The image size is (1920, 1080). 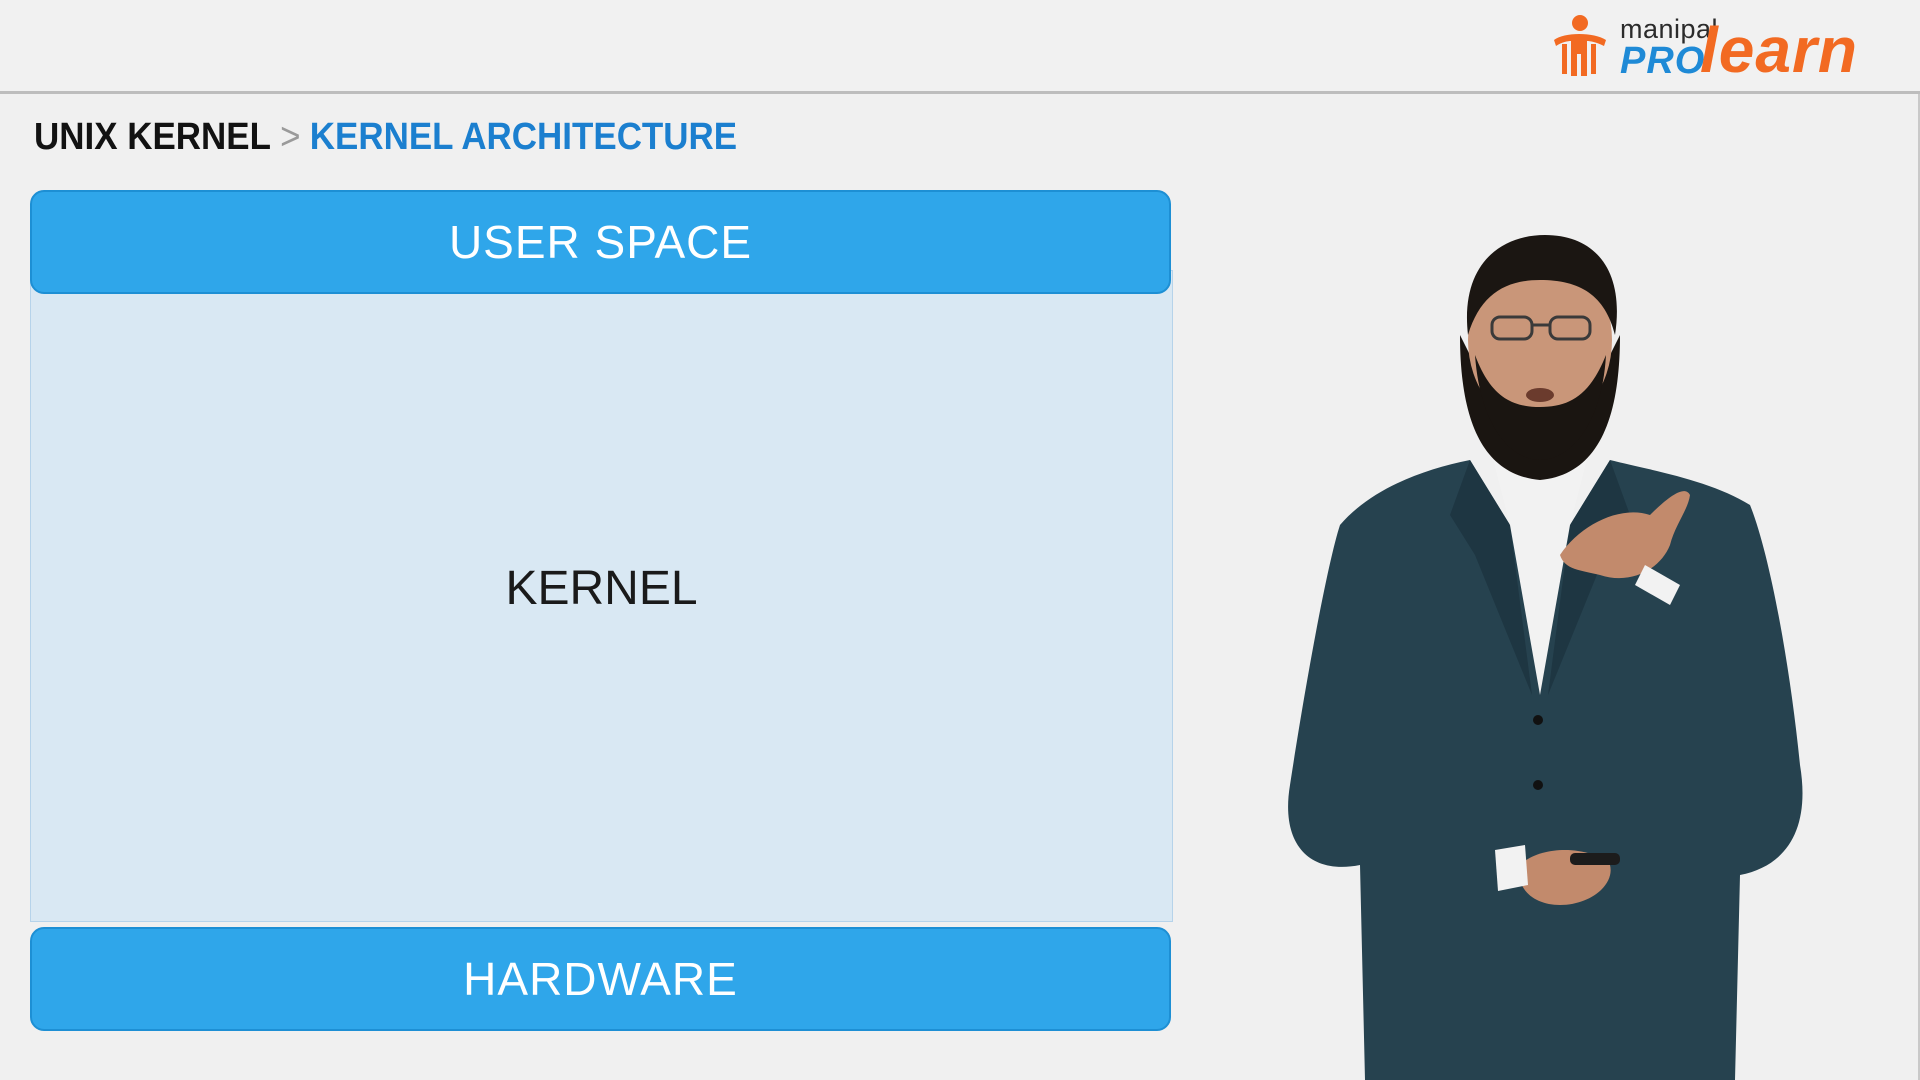 I want to click on user-space-layer: USER SPACE, so click(x=600, y=242).